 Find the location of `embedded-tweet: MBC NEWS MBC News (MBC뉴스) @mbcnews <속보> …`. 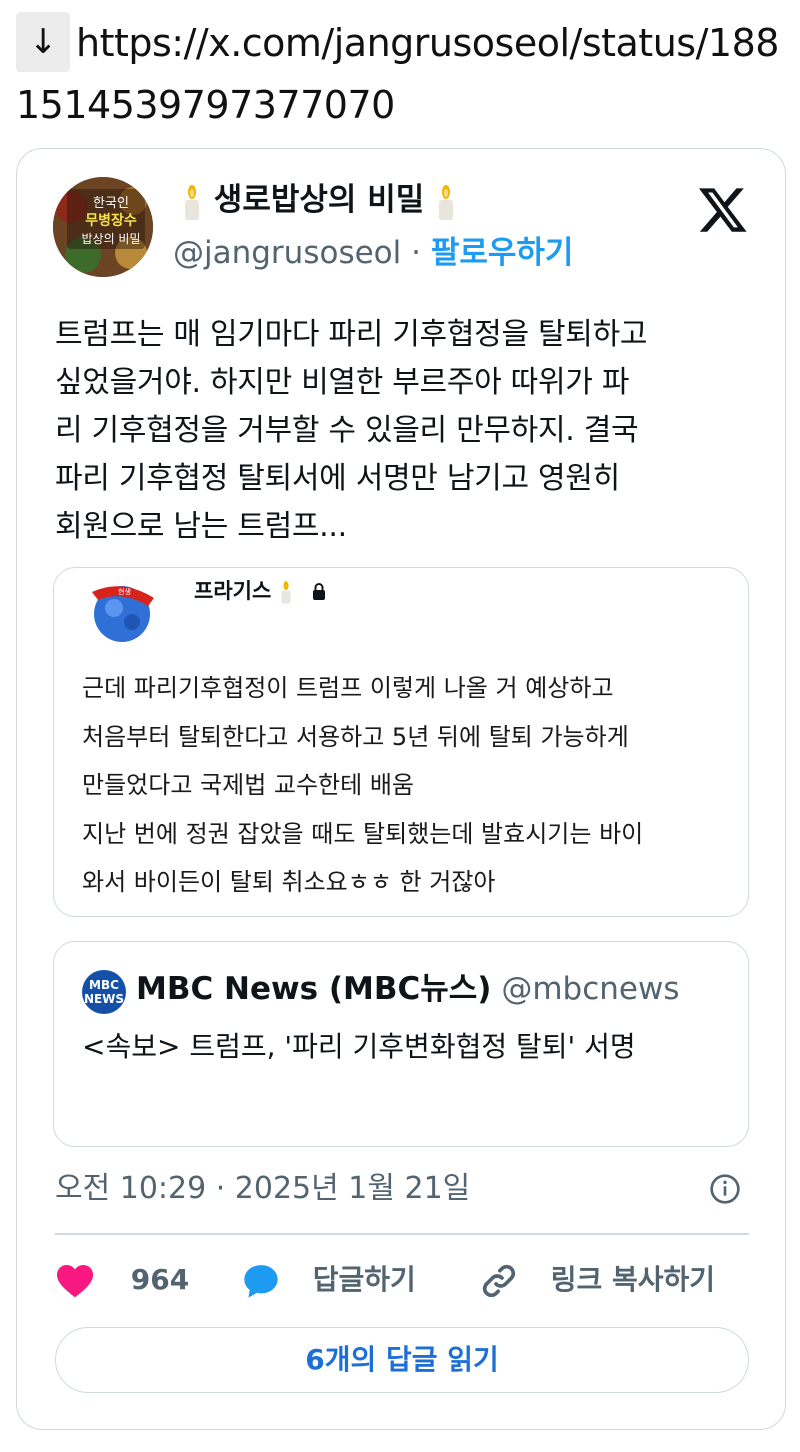

embedded-tweet: MBC NEWS MBC News (MBC뉴스) @mbcnews <속보> … is located at coordinates (401, 1044).